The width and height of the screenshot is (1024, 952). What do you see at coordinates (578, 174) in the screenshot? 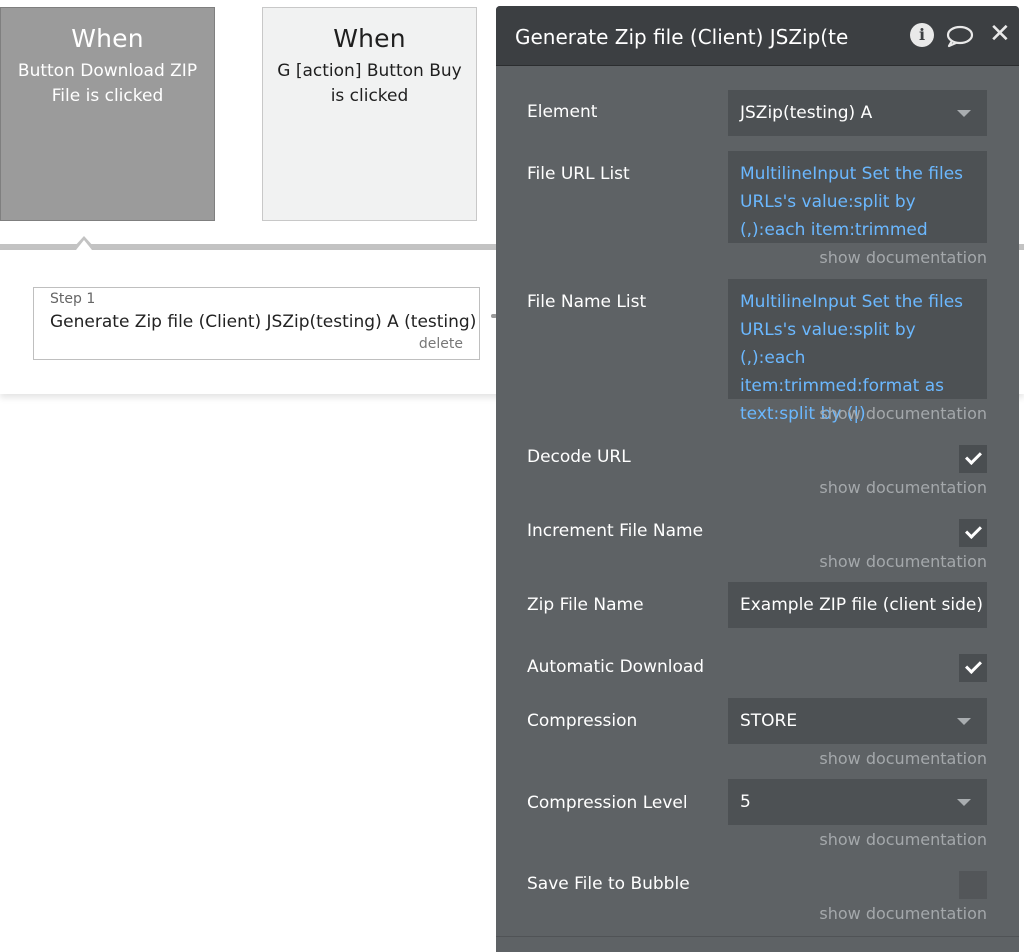
I see `file-url-list-label: File URL List` at bounding box center [578, 174].